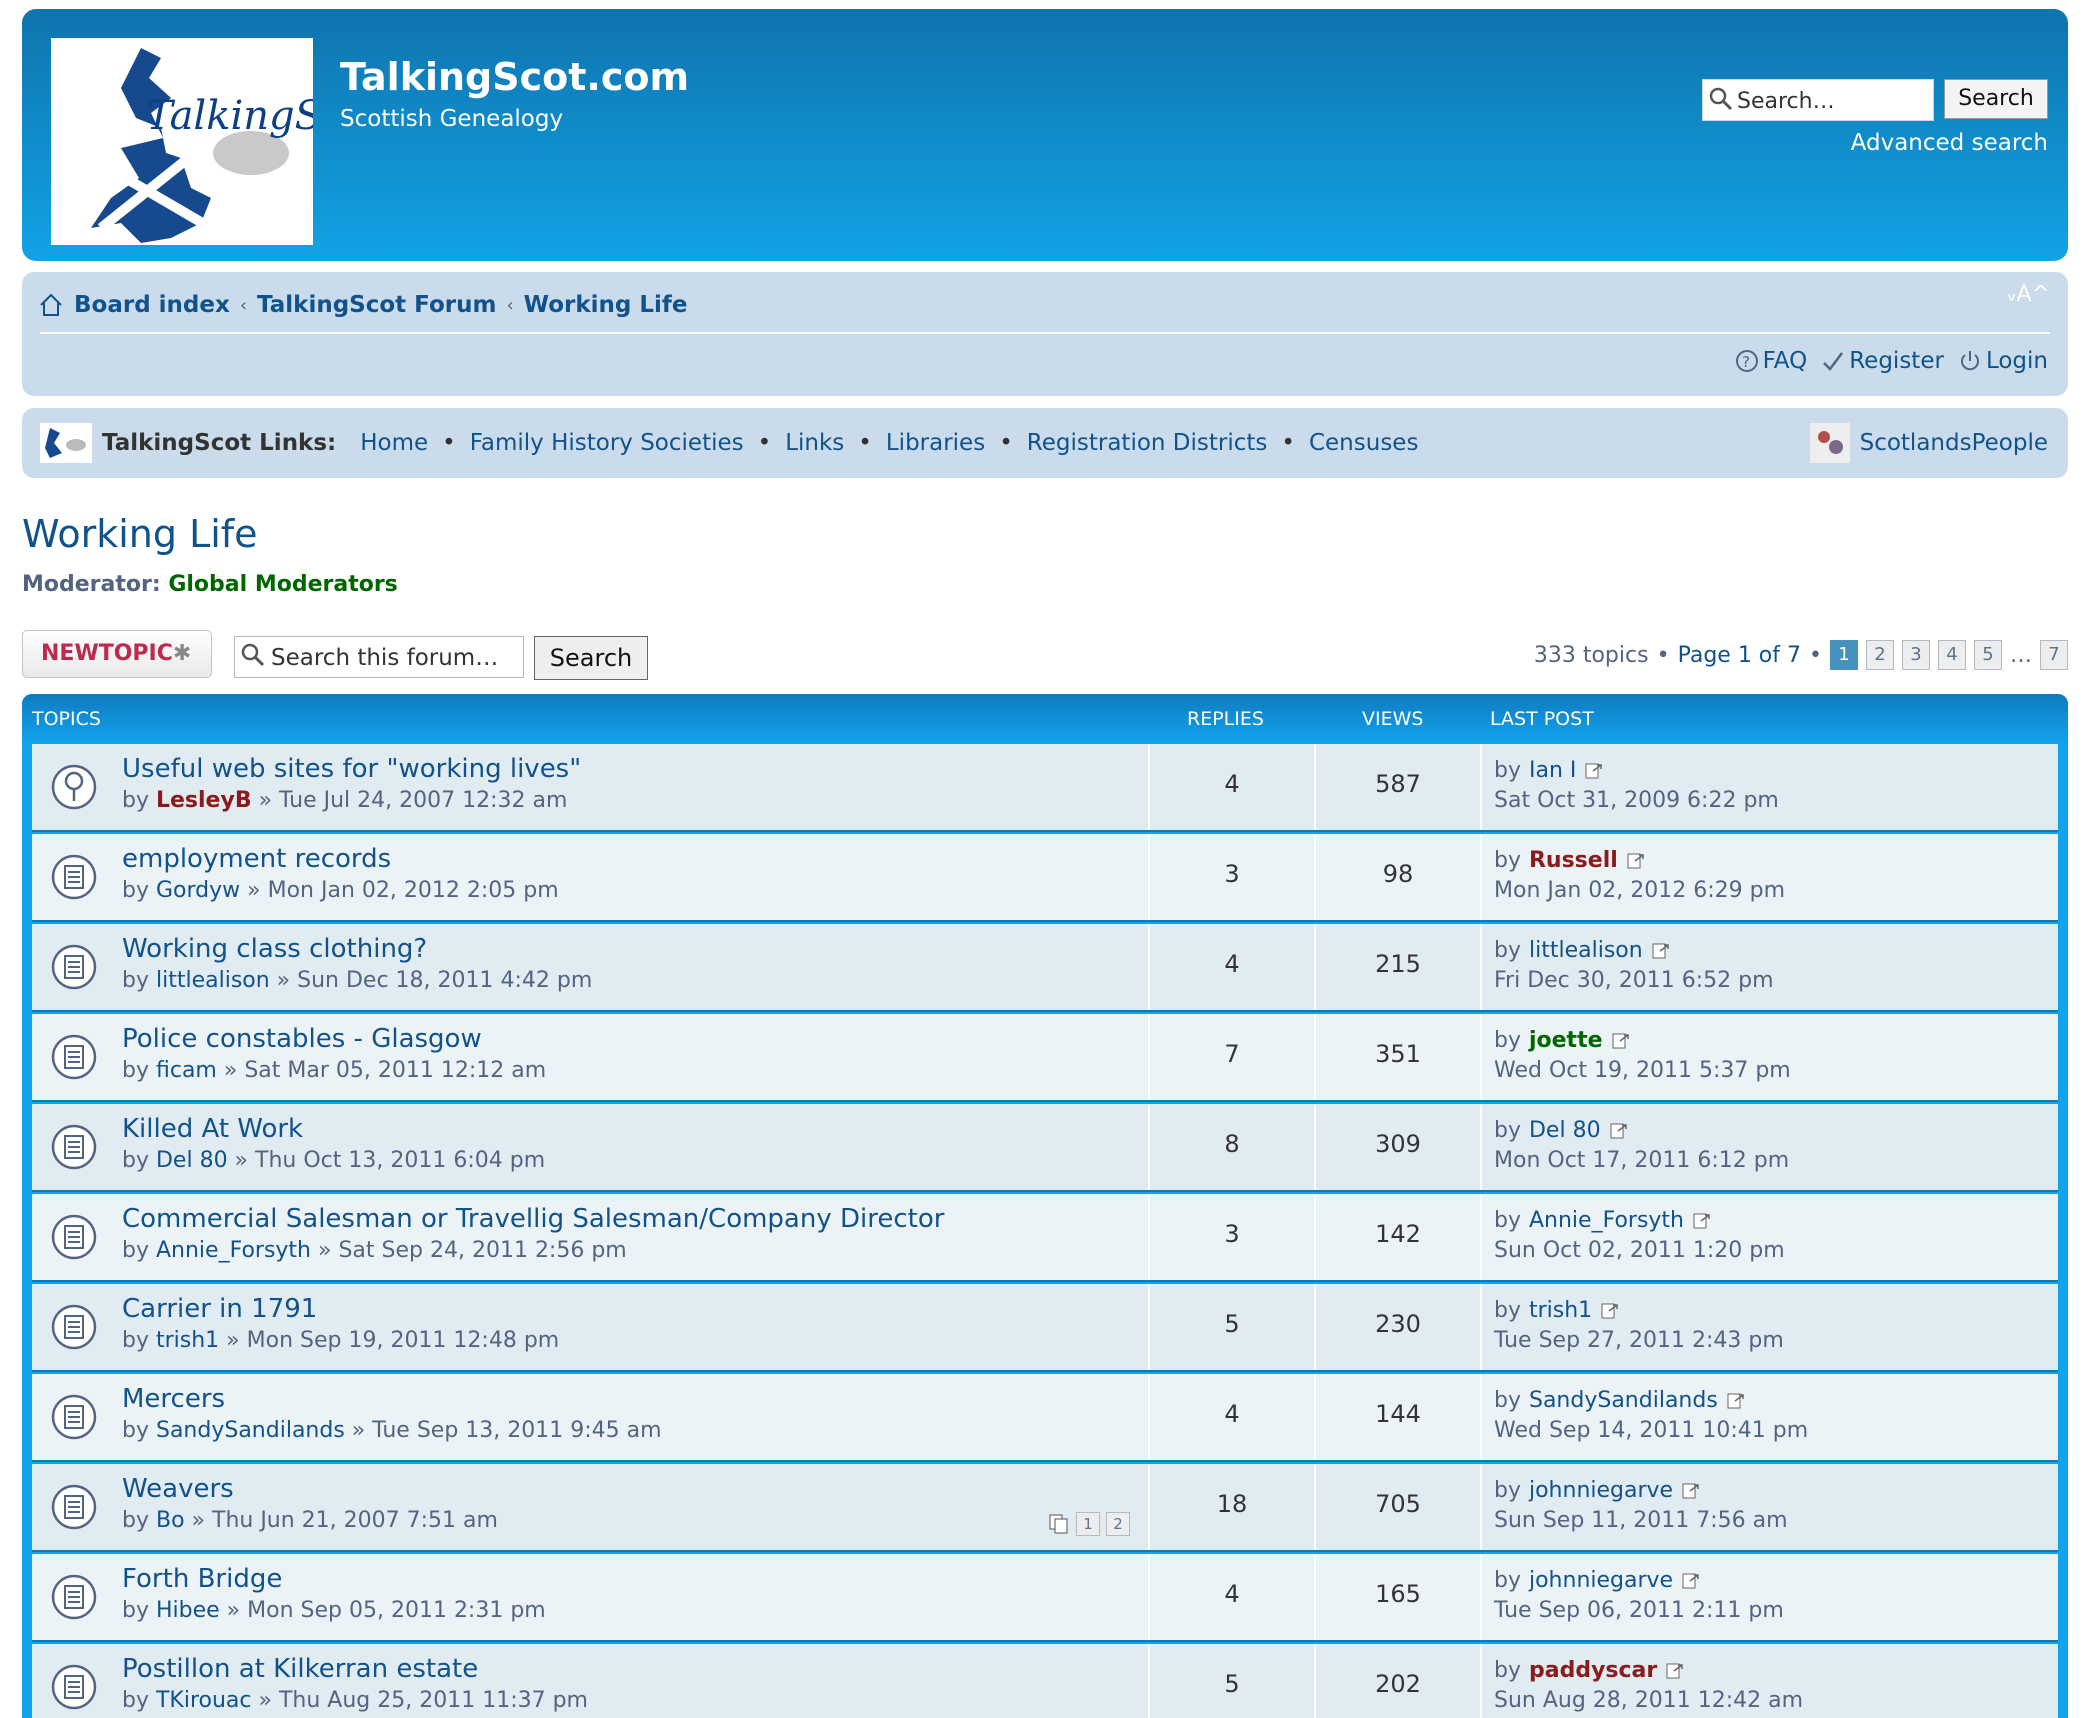  What do you see at coordinates (1928, 443) in the screenshot?
I see `scotlandspeople-link: ScotlandsPeople` at bounding box center [1928, 443].